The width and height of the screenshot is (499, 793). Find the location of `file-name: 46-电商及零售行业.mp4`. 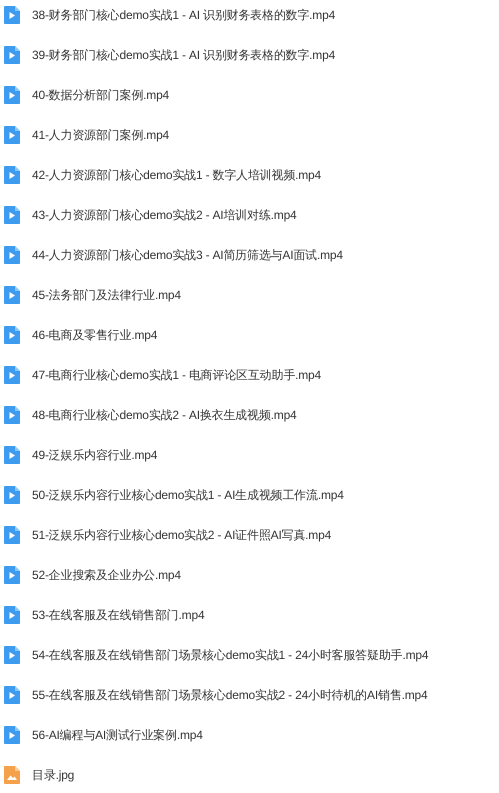

file-name: 46-电商及零售行业.mp4 is located at coordinates (95, 335).